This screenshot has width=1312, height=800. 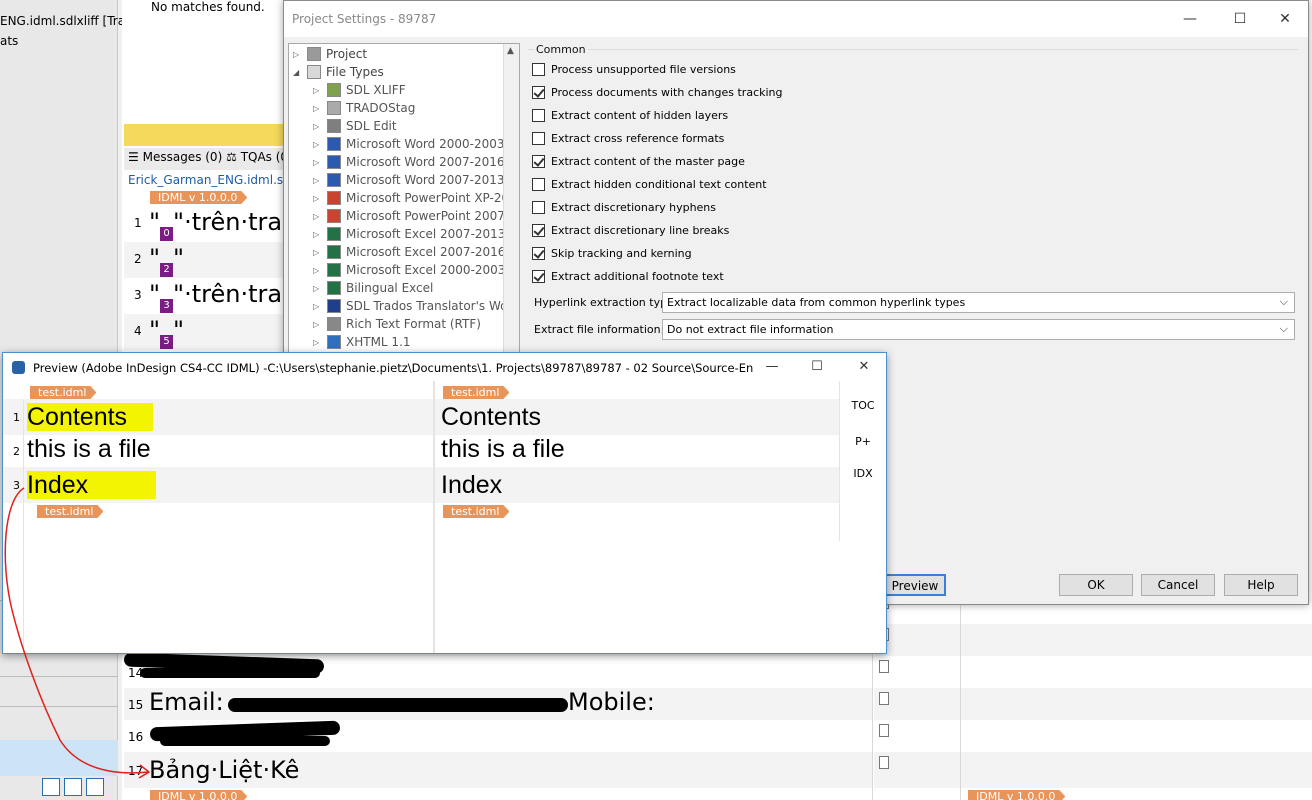 What do you see at coordinates (637, 417) in the screenshot?
I see `target-cell: Contents` at bounding box center [637, 417].